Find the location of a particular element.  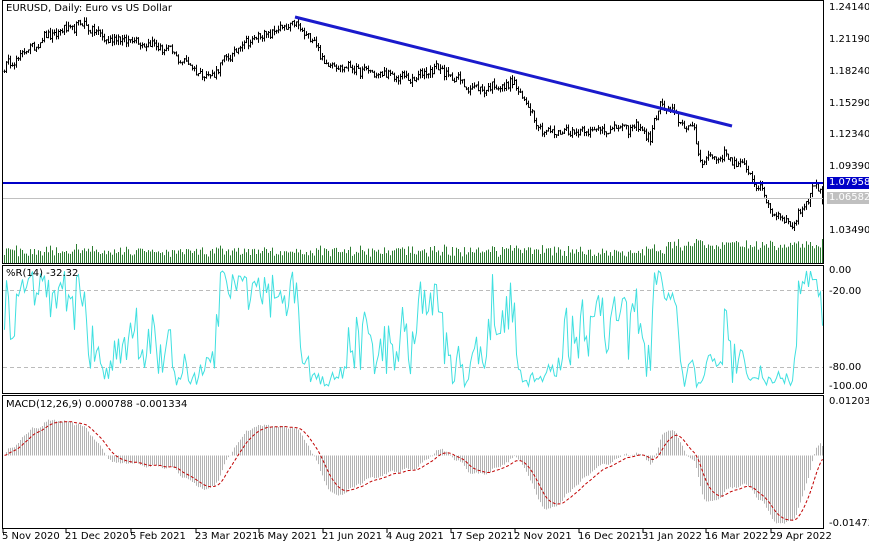

time-label: 21 Dec 2020 is located at coordinates (97, 536).